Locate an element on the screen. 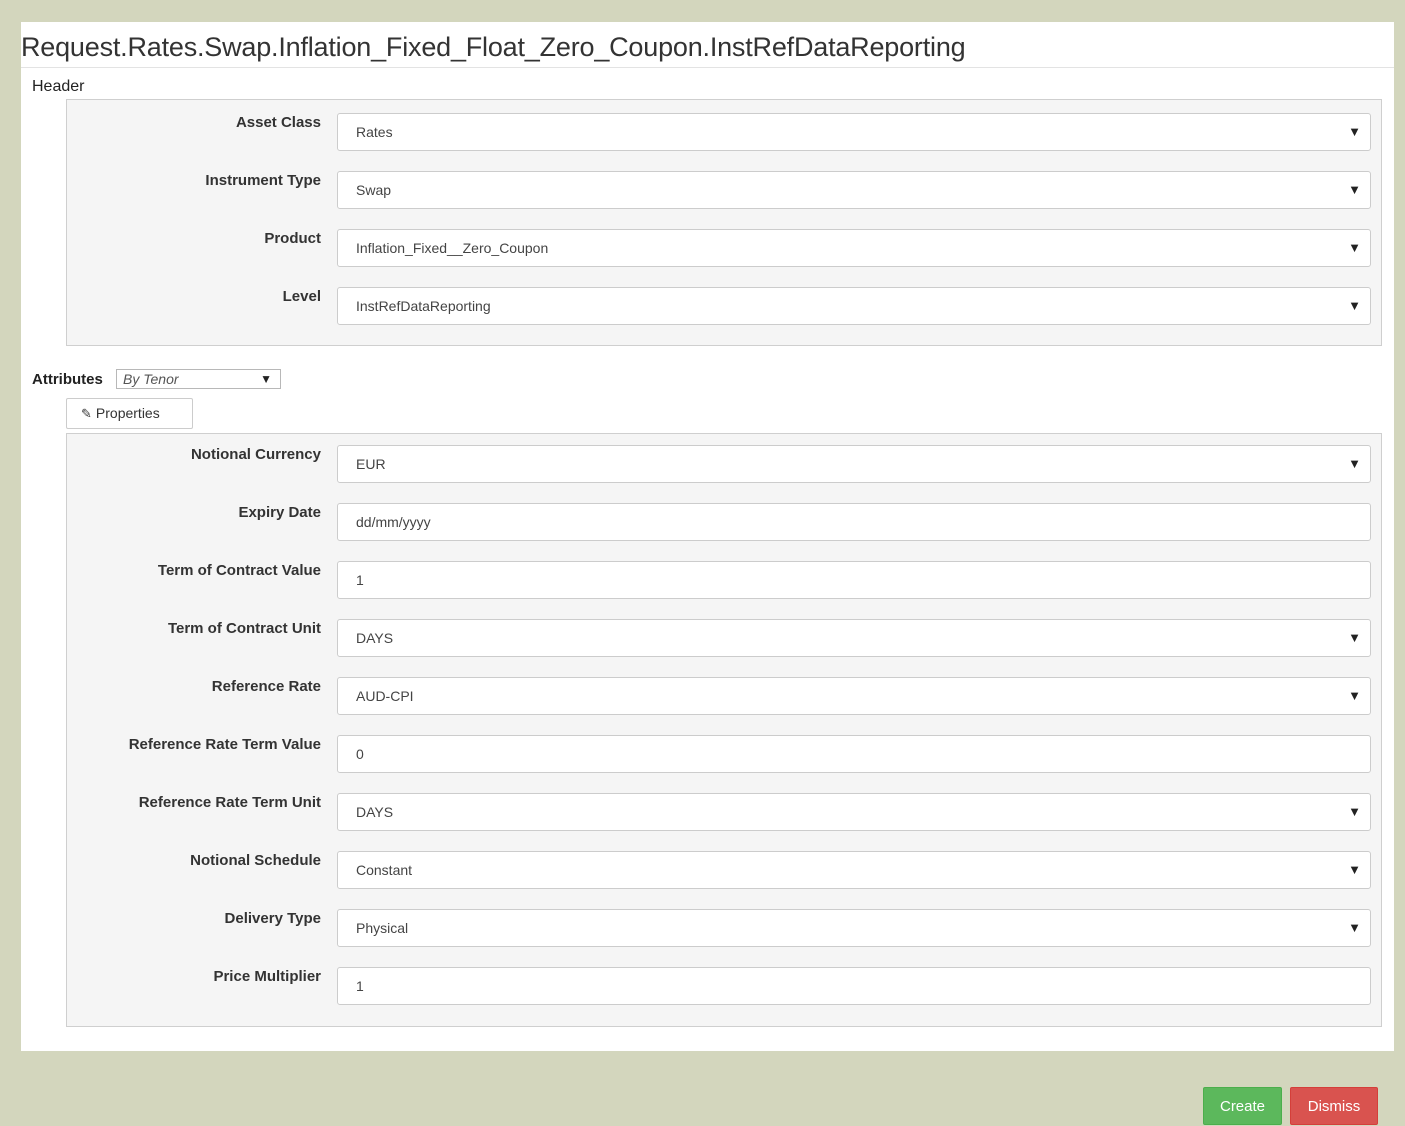  term-of-contract-value-label: Term of Contract Value is located at coordinates (239, 570).